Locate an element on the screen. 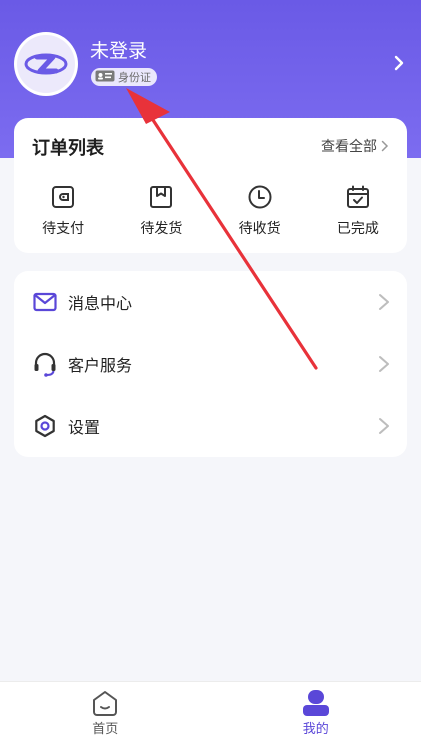 The width and height of the screenshot is (421, 737). profile-header: 未登录 身份证 is located at coordinates (210, 65).